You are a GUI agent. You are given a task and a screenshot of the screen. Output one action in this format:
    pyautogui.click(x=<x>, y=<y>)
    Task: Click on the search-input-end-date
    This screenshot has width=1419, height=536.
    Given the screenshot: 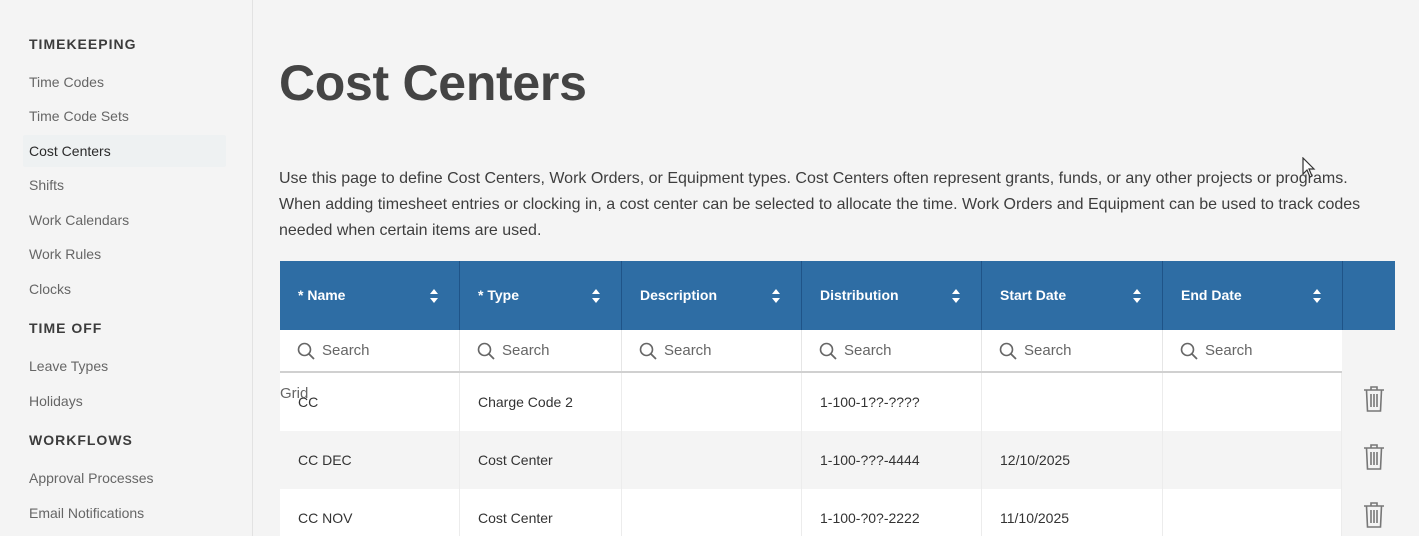 What is the action you would take?
    pyautogui.click(x=1265, y=350)
    